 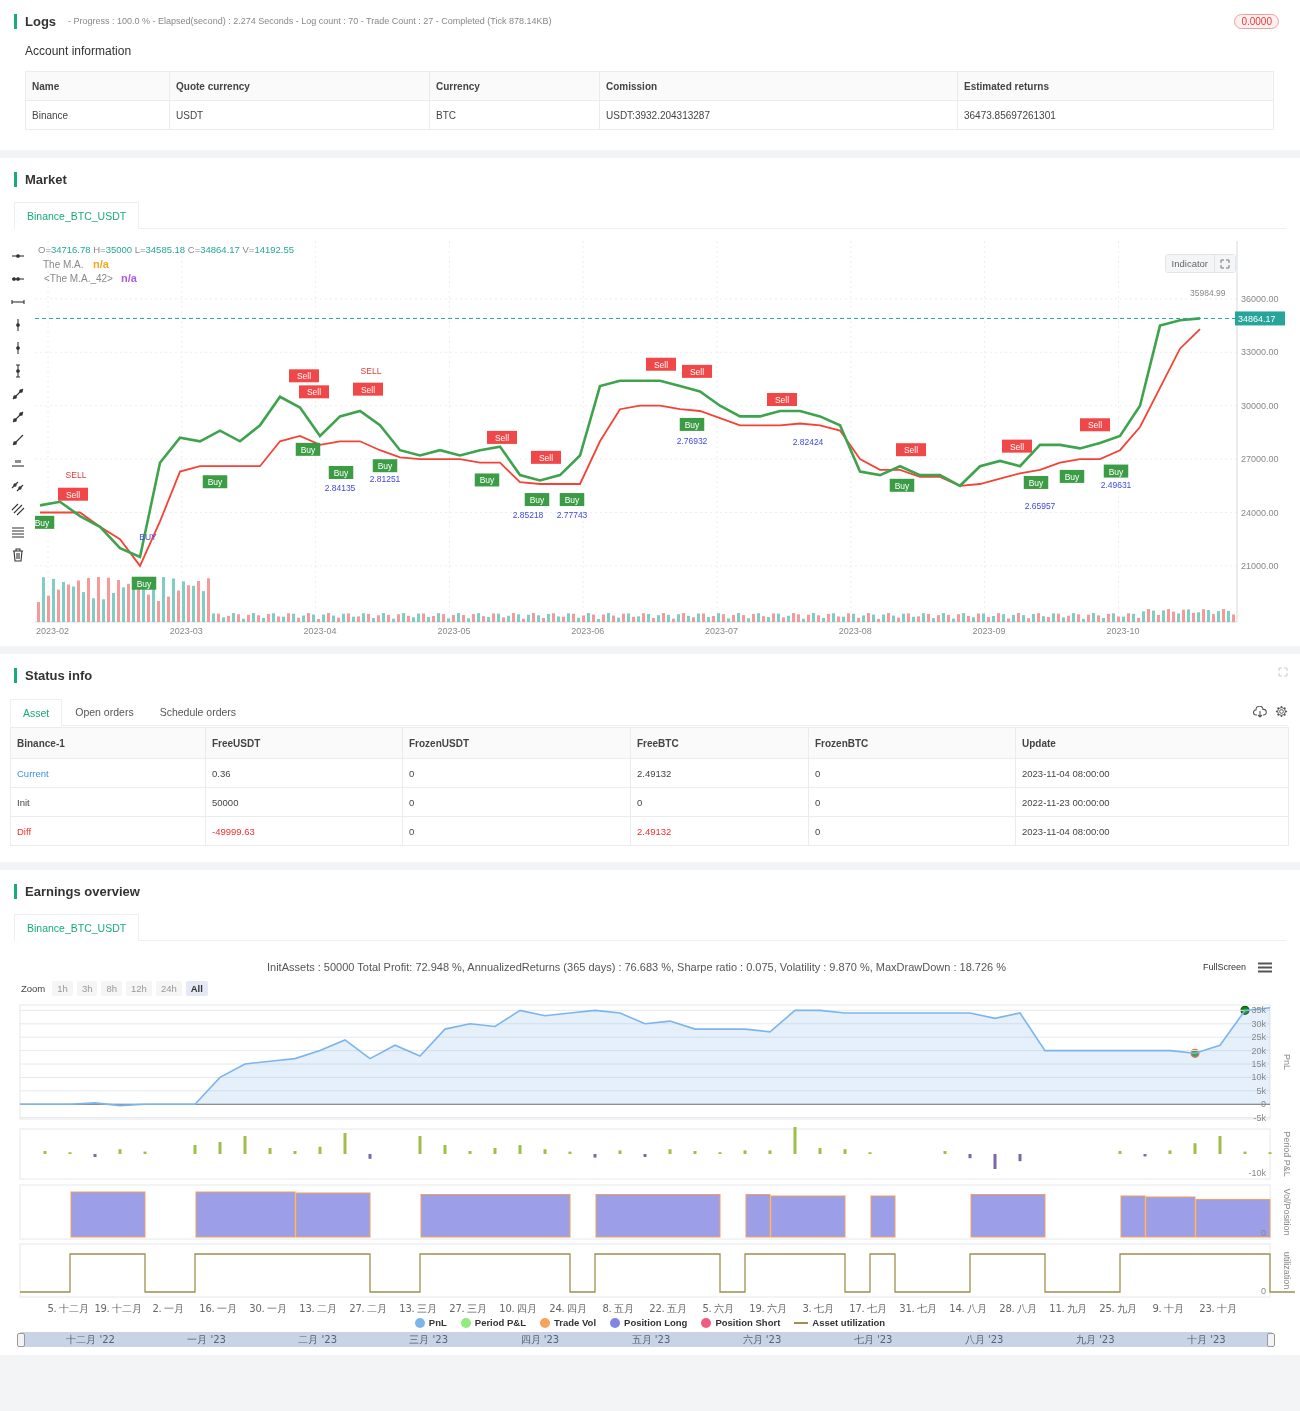 I want to click on trade-value-label: 2.77743, so click(x=572, y=514).